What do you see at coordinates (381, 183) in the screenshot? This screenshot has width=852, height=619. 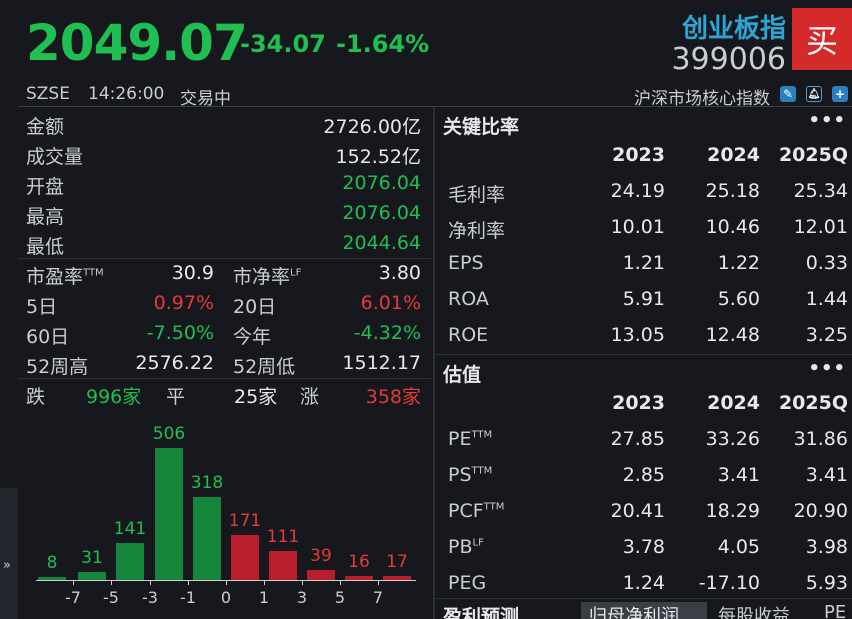 I see `open-value: 2076.04` at bounding box center [381, 183].